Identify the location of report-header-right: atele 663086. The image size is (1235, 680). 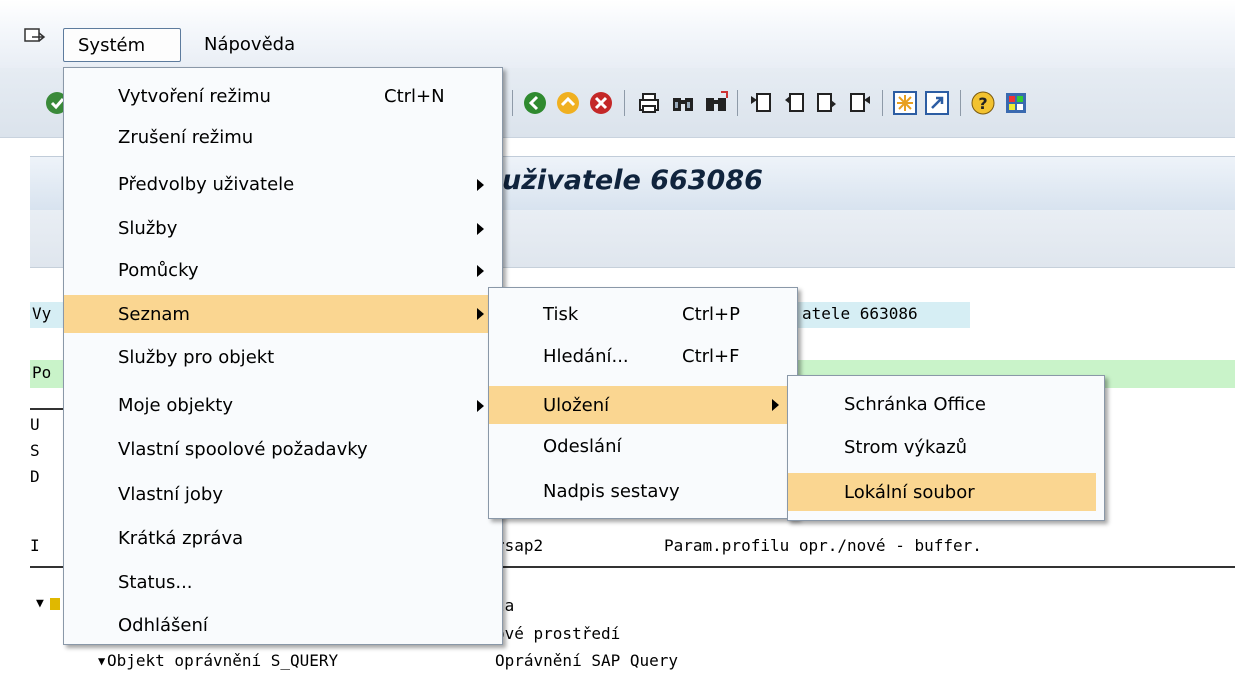
(860, 313).